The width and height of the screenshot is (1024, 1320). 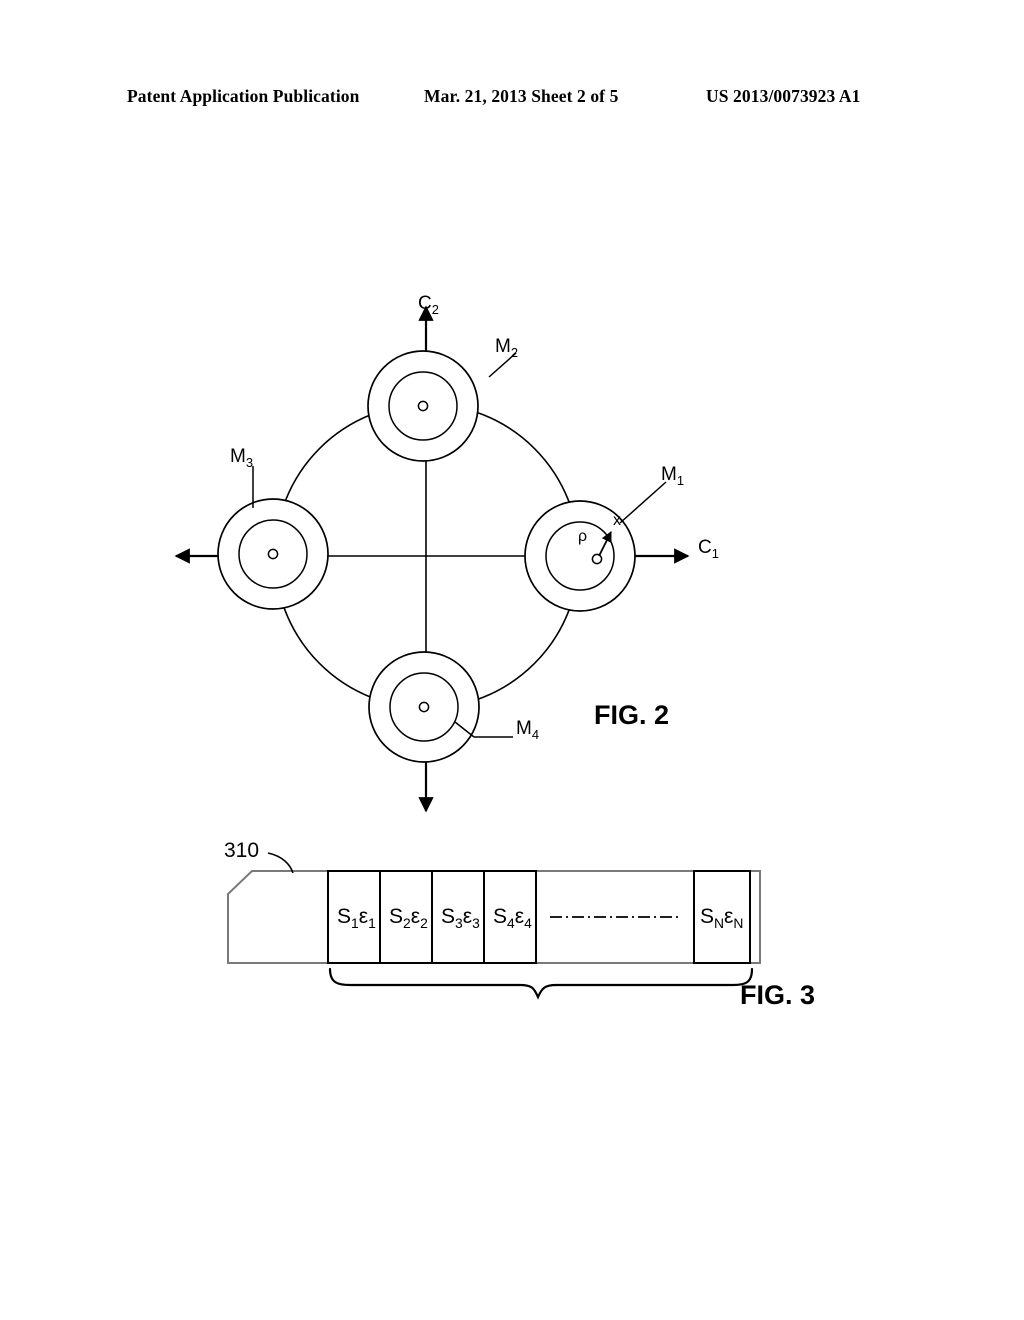 I want to click on motor-m2, so click(x=423, y=406).